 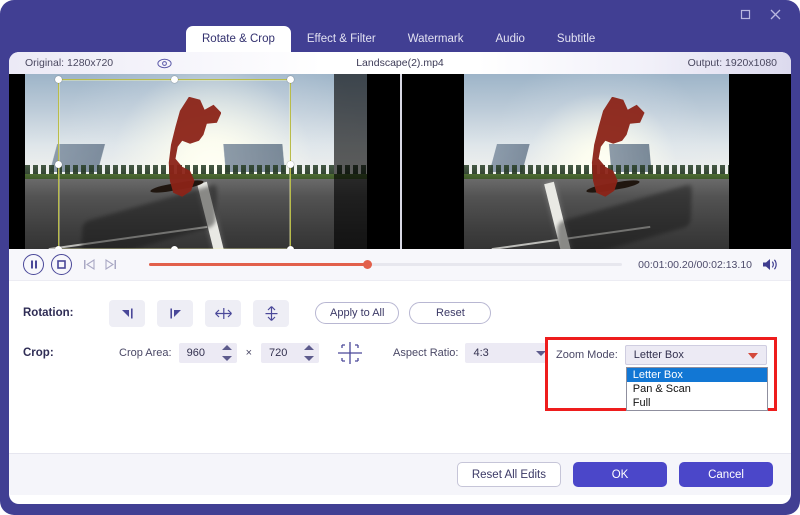 I want to click on reset-rotation-button: Reset, so click(x=450, y=313).